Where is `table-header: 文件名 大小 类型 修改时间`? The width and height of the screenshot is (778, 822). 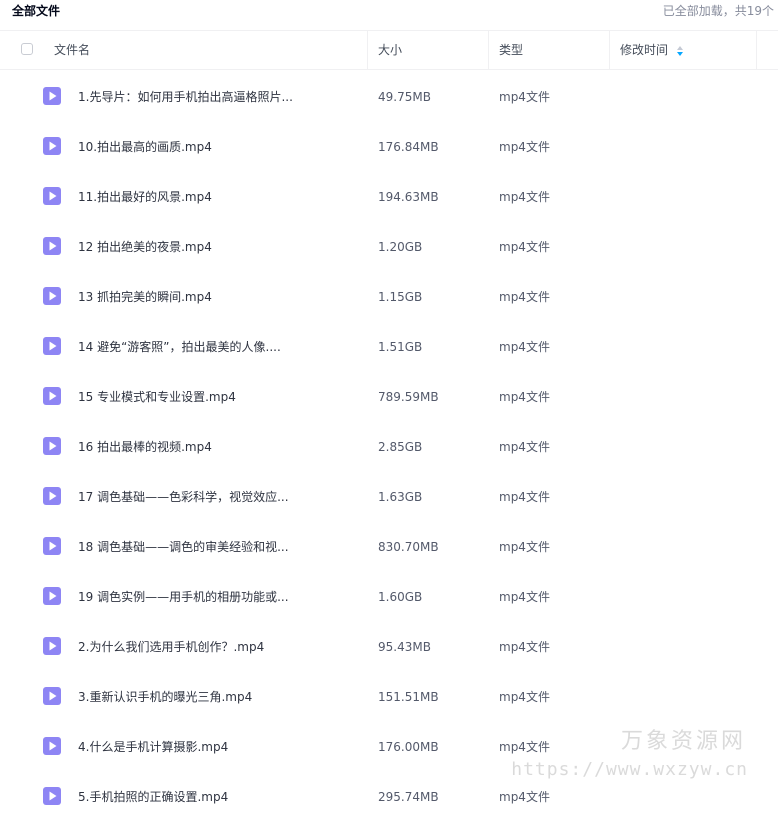 table-header: 文件名 大小 类型 修改时间 is located at coordinates (389, 50).